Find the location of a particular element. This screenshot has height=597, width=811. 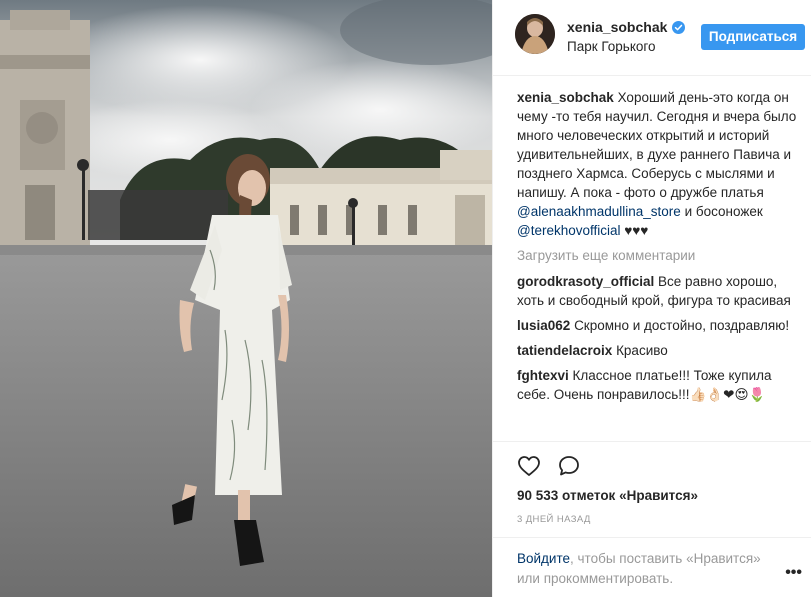

caption-username: xenia_sobchak is located at coordinates (565, 97).